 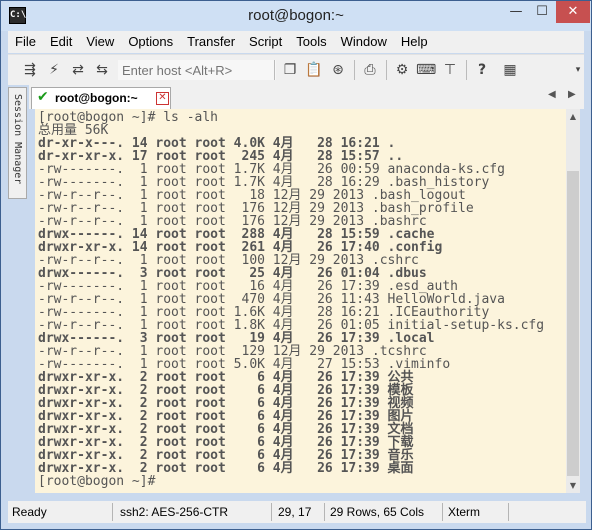 What do you see at coordinates (61, 42) in the screenshot?
I see `menu-edit: Edit` at bounding box center [61, 42].